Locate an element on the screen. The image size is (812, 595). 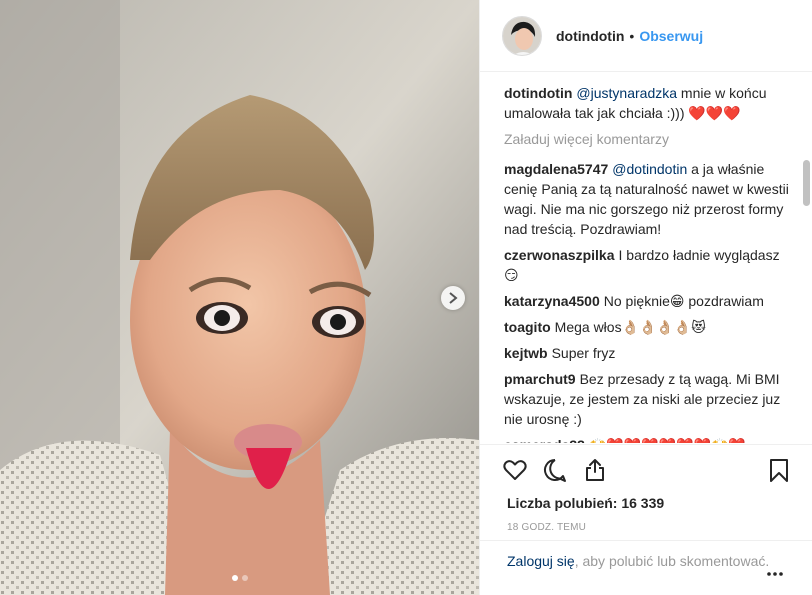
avatar is located at coordinates (522, 35).